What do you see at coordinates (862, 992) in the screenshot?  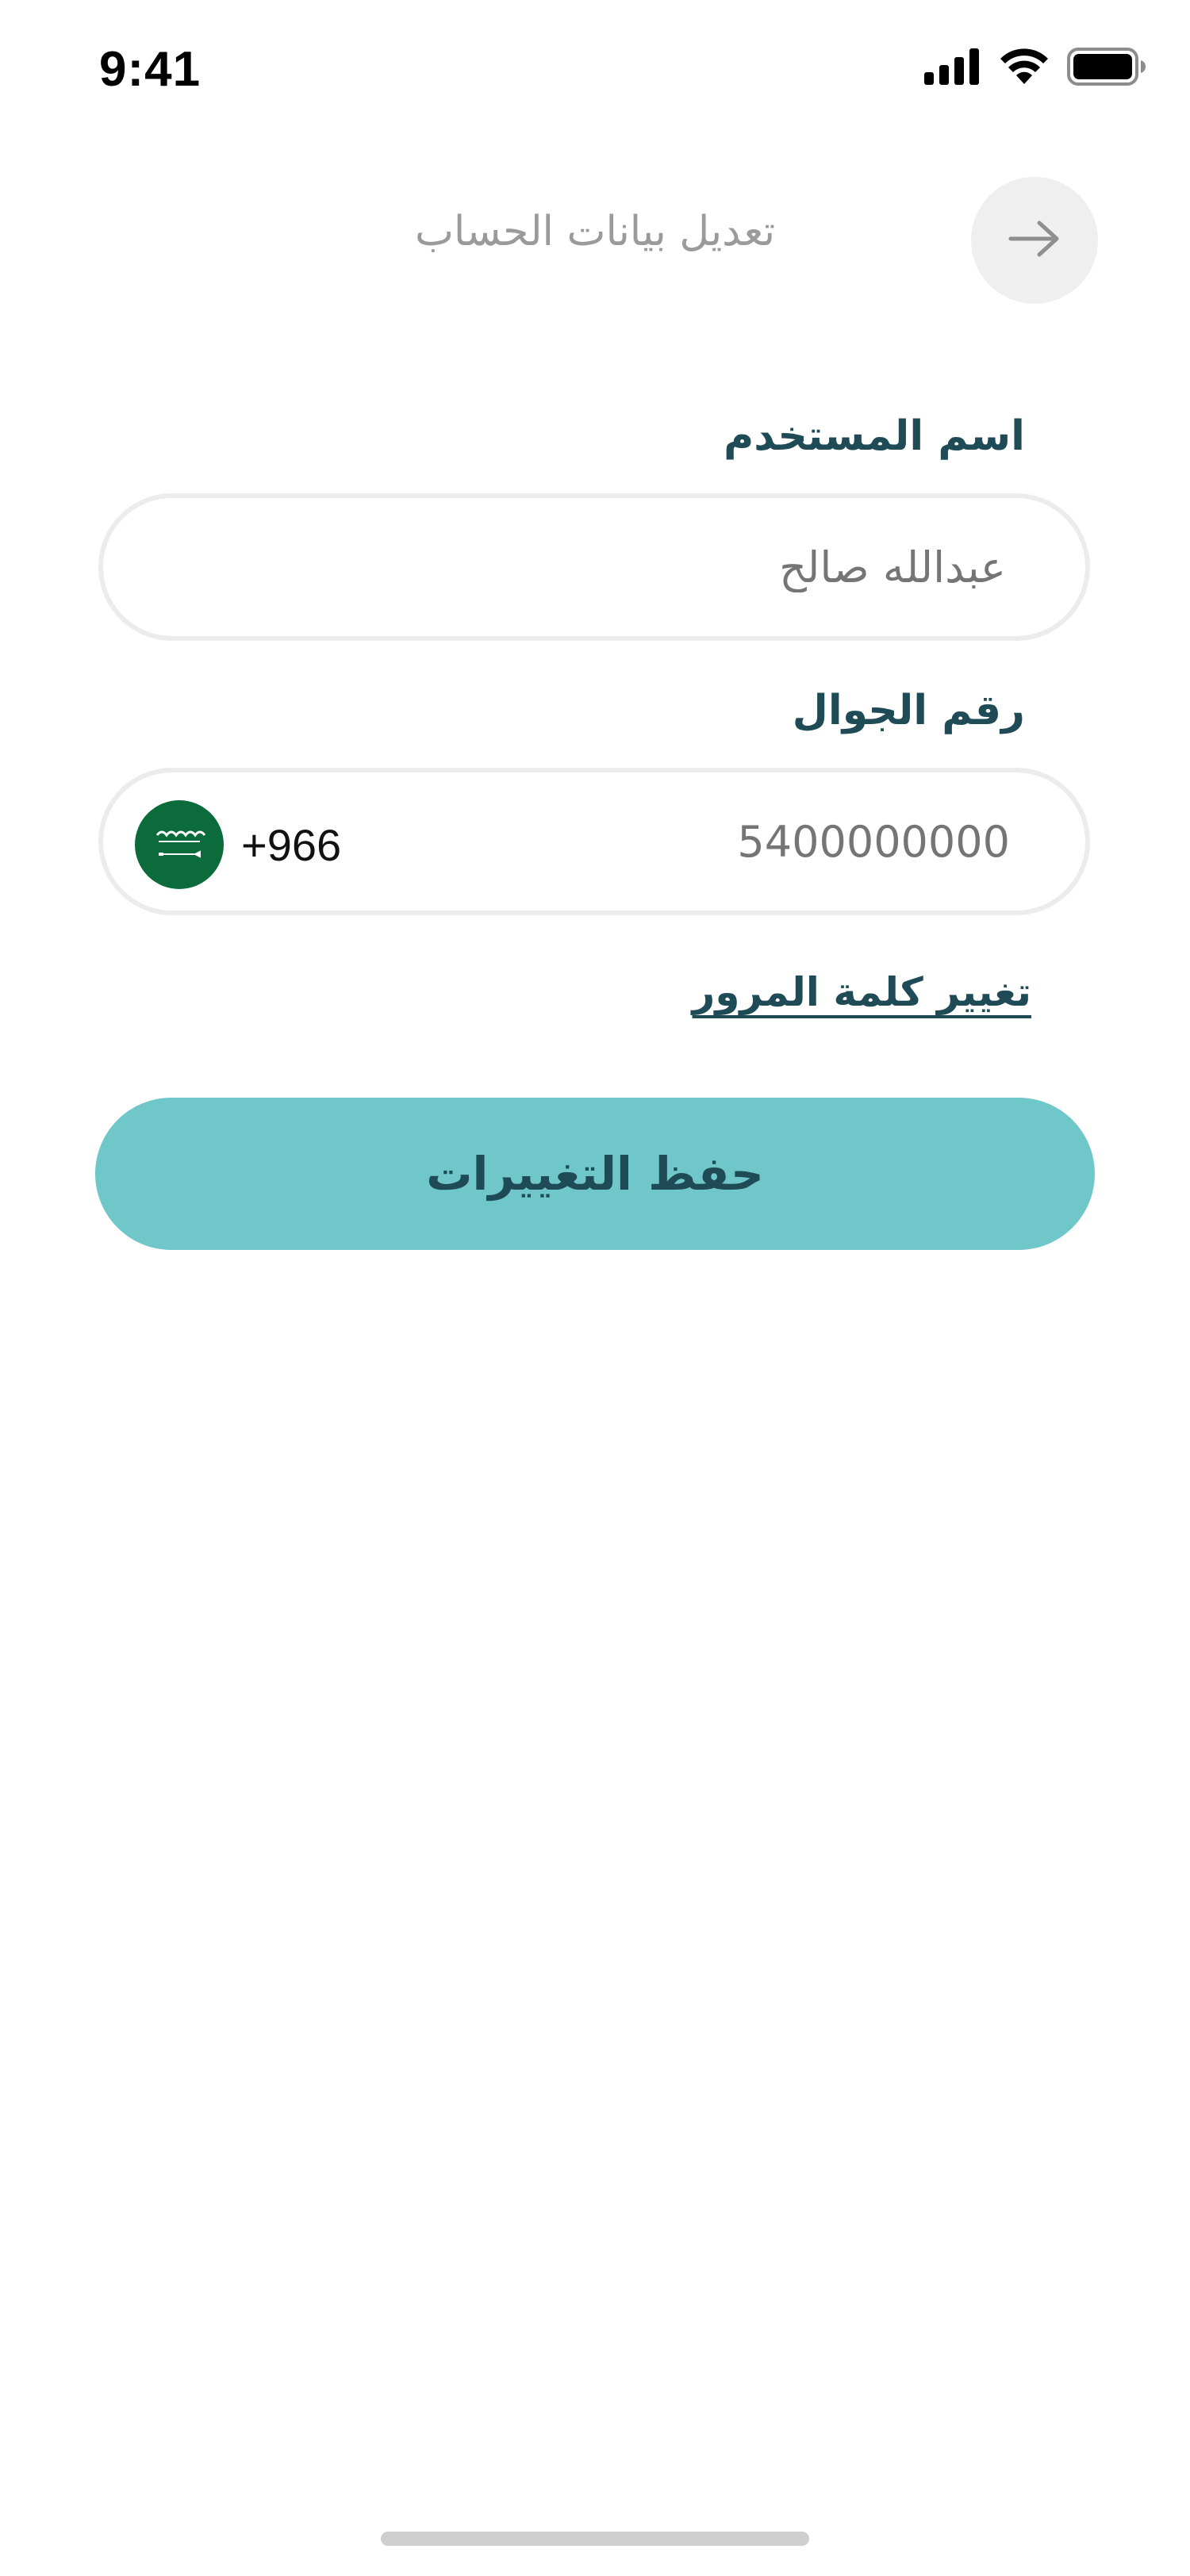 I see `change-password-link: تغيير كلمة المرور` at bounding box center [862, 992].